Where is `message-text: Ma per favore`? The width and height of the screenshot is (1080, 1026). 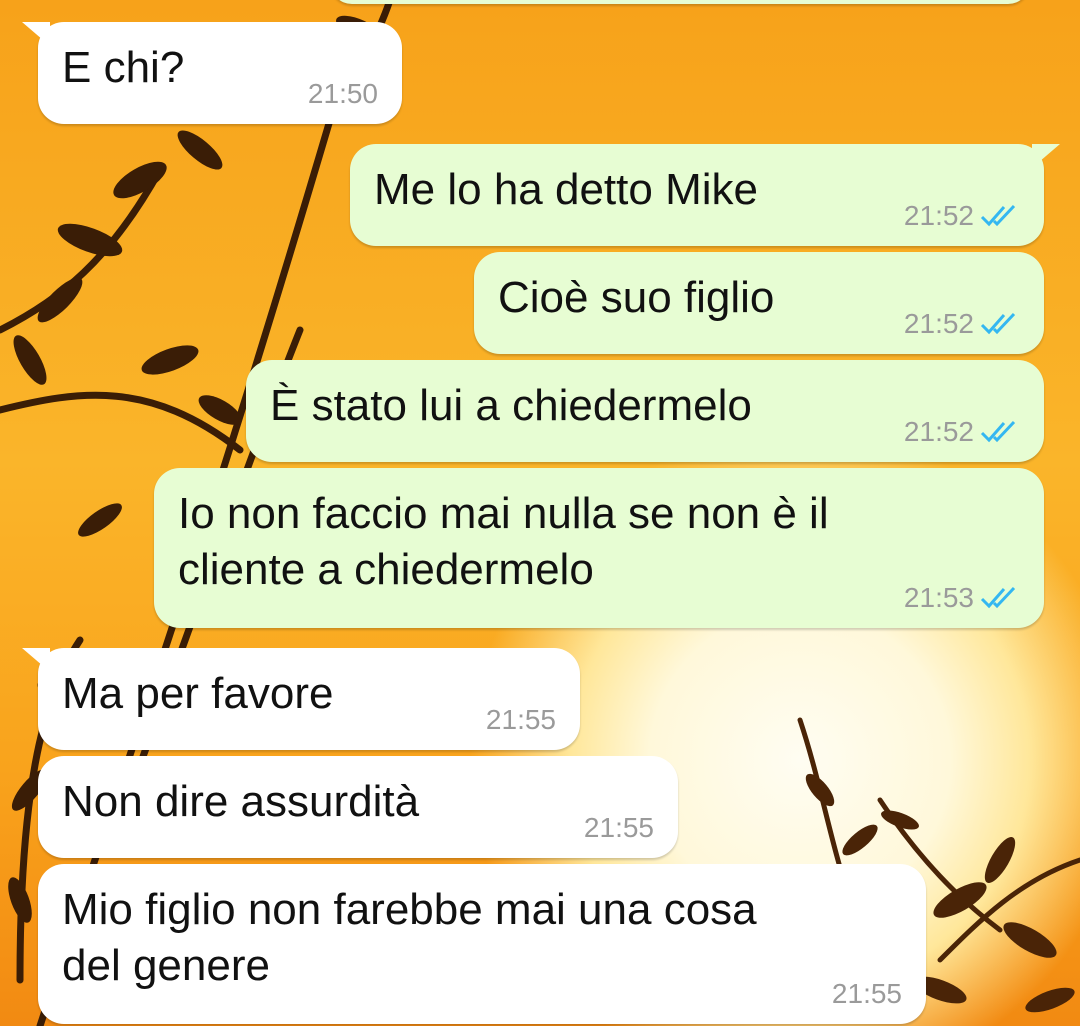
message-text: Ma per favore is located at coordinates (198, 693).